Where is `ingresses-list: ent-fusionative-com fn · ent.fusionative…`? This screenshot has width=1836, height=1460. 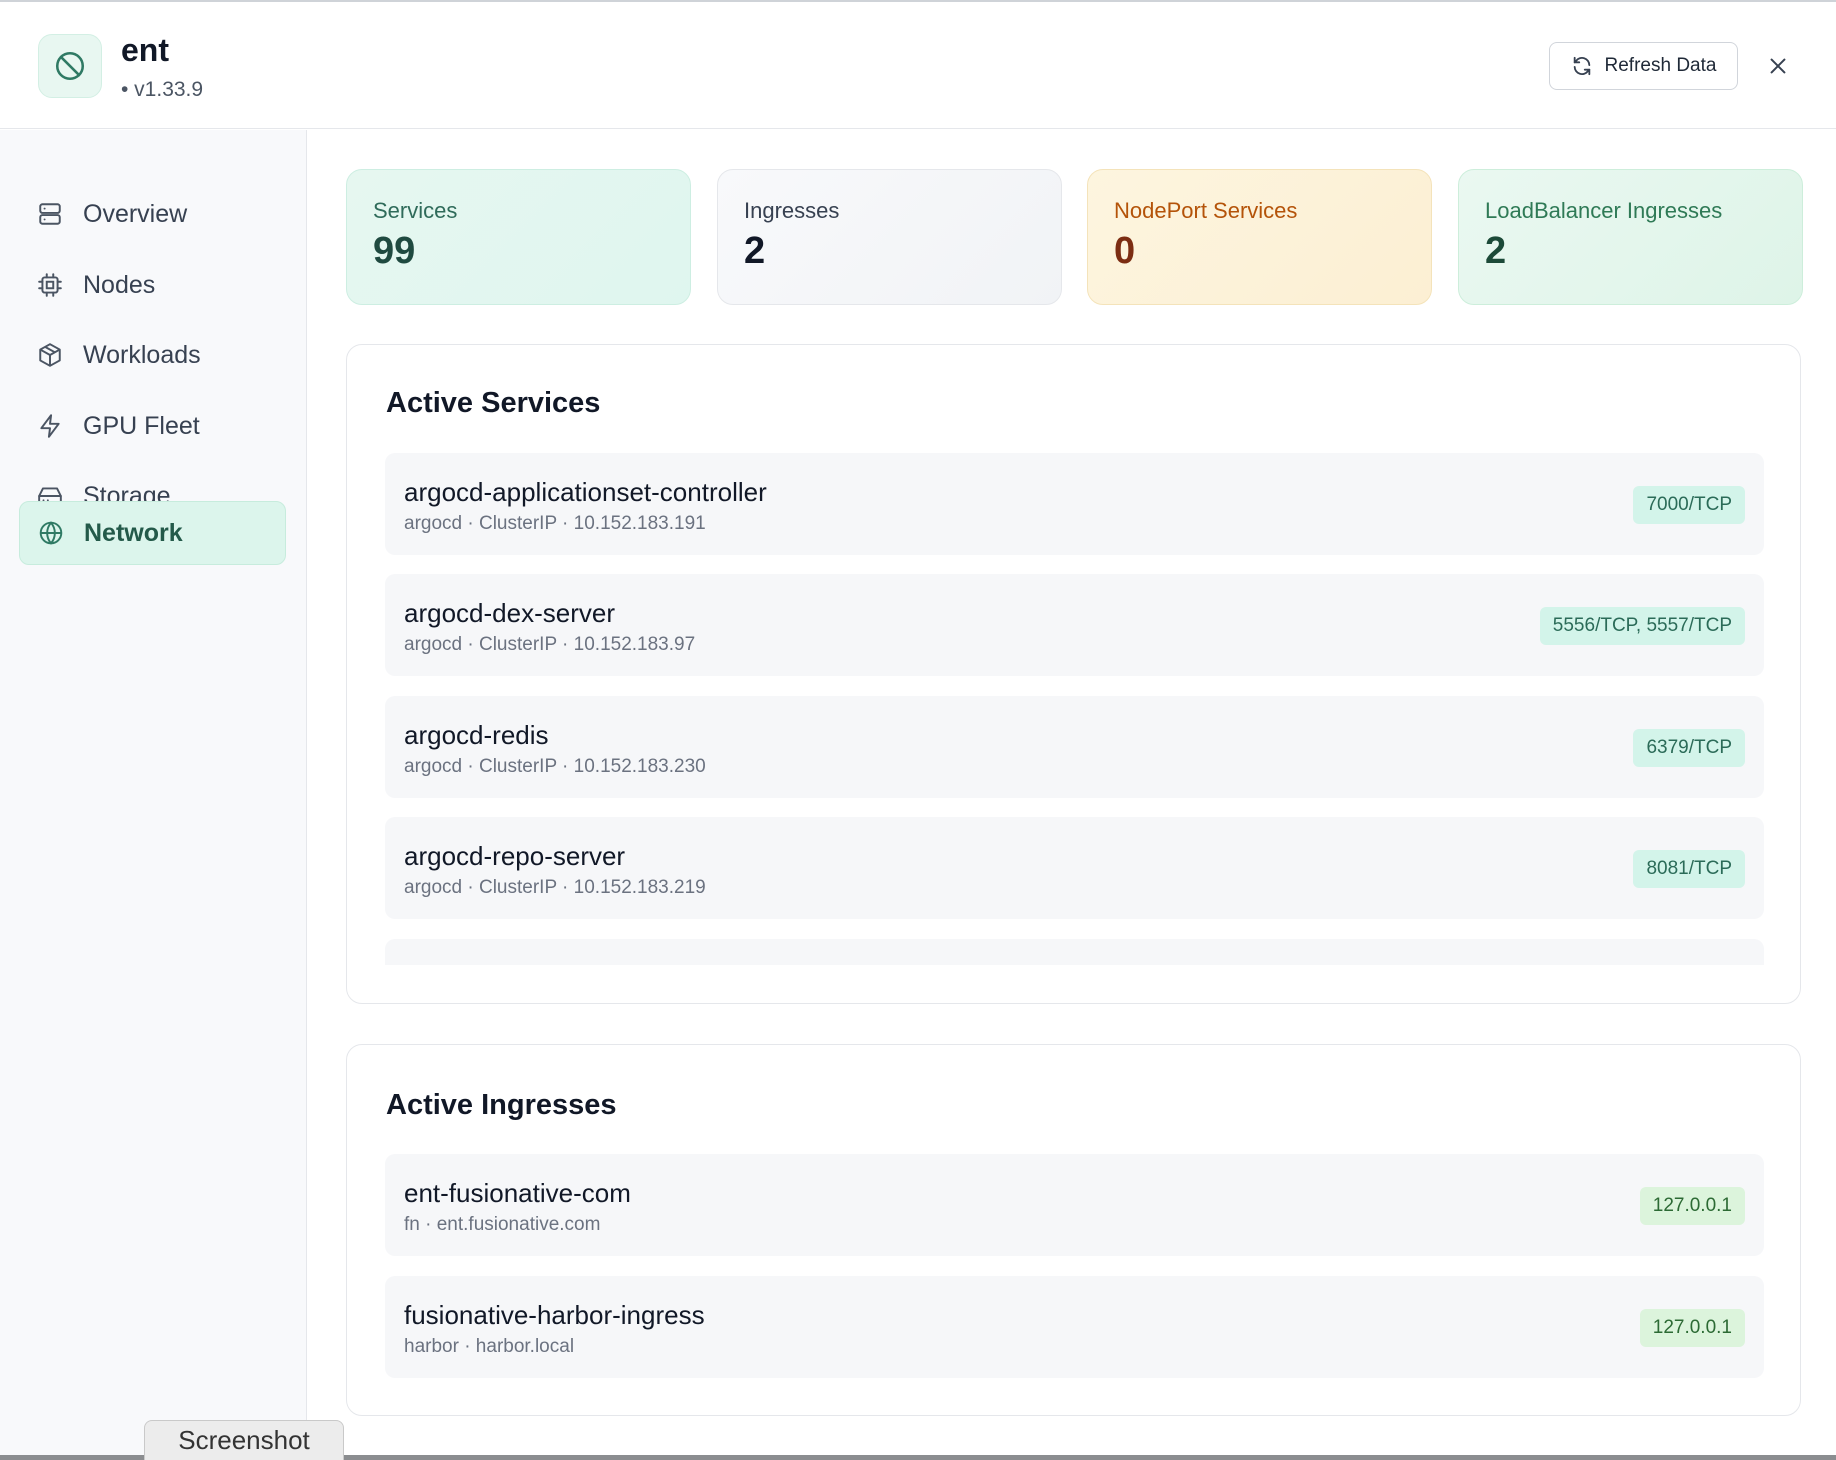 ingresses-list: ent-fusionative-com fn · ent.fusionative… is located at coordinates (1074, 1266).